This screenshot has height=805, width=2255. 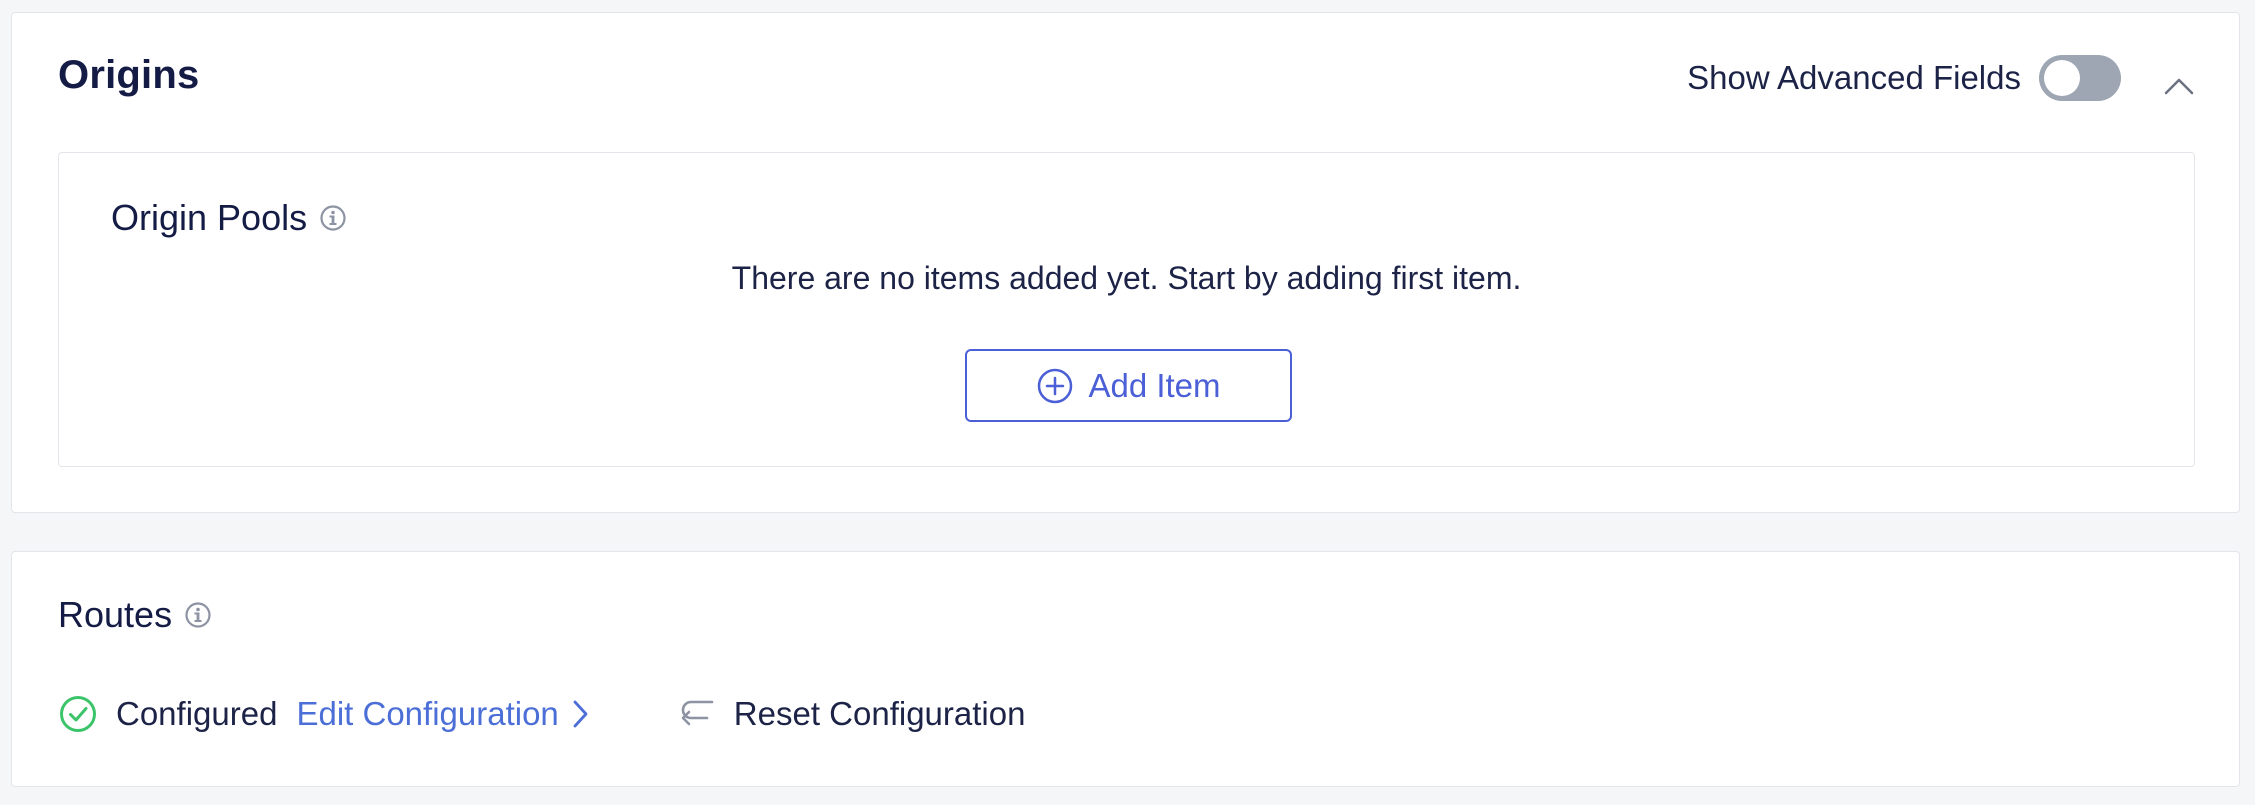 I want to click on advanced-fields-control: Show Advanced Fields, so click(x=1904, y=78).